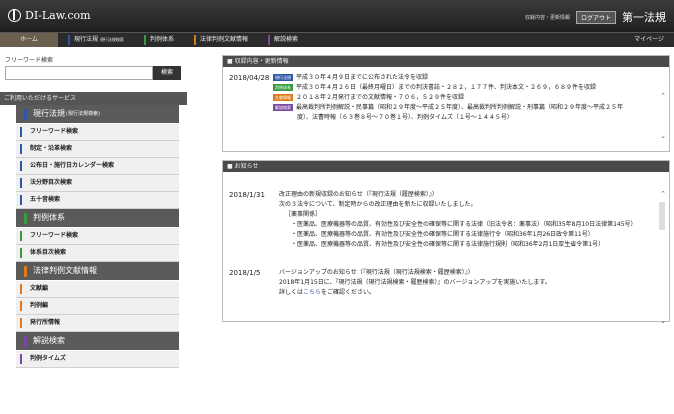 This screenshot has width=674, height=414. I want to click on menu-genko-gojuon: 五十音検索, so click(97, 200).